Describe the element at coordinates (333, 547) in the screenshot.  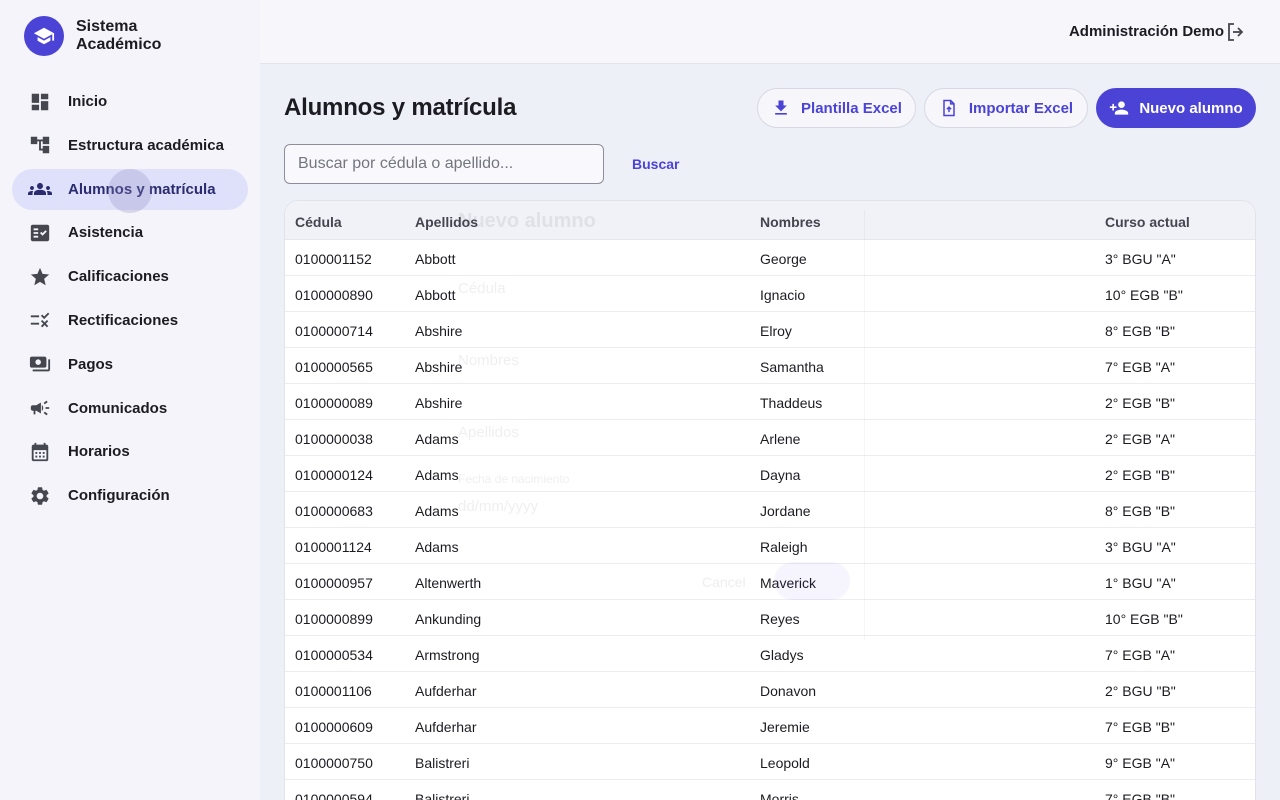
I see `cell-cedula: 0100001124` at that location.